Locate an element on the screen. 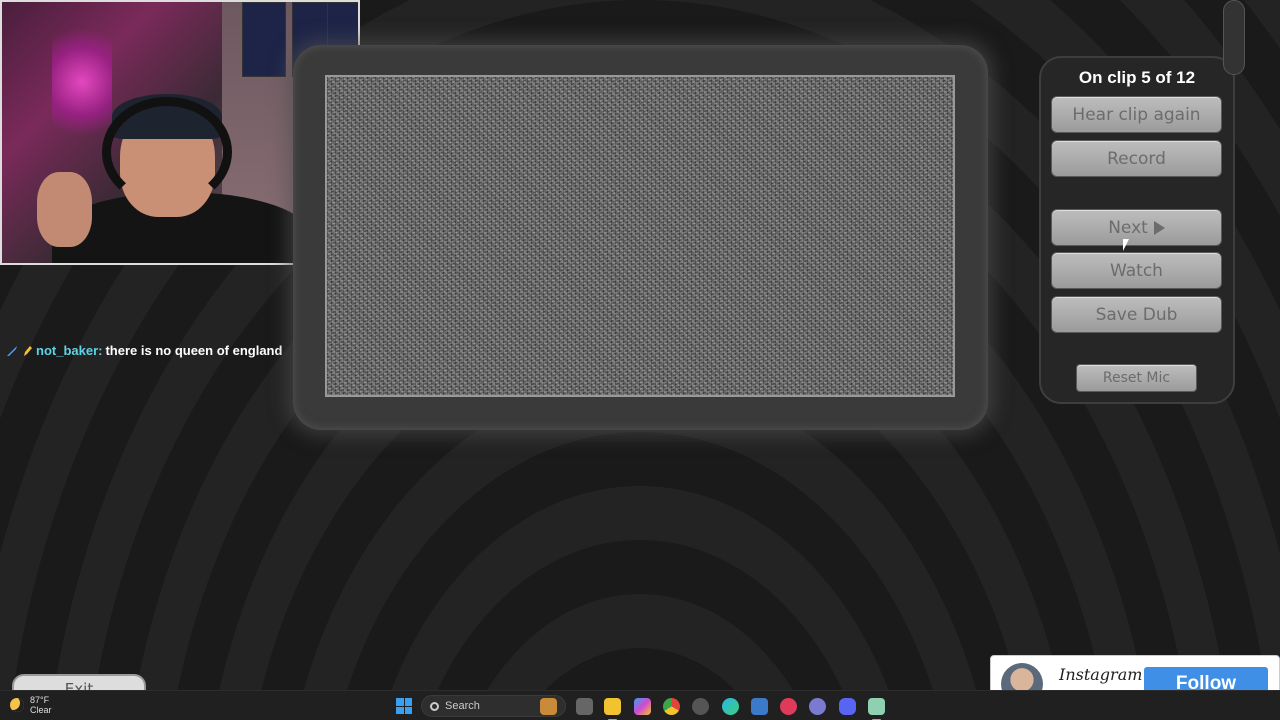  hear-clip-again-label: Hear clip again is located at coordinates (1136, 114).